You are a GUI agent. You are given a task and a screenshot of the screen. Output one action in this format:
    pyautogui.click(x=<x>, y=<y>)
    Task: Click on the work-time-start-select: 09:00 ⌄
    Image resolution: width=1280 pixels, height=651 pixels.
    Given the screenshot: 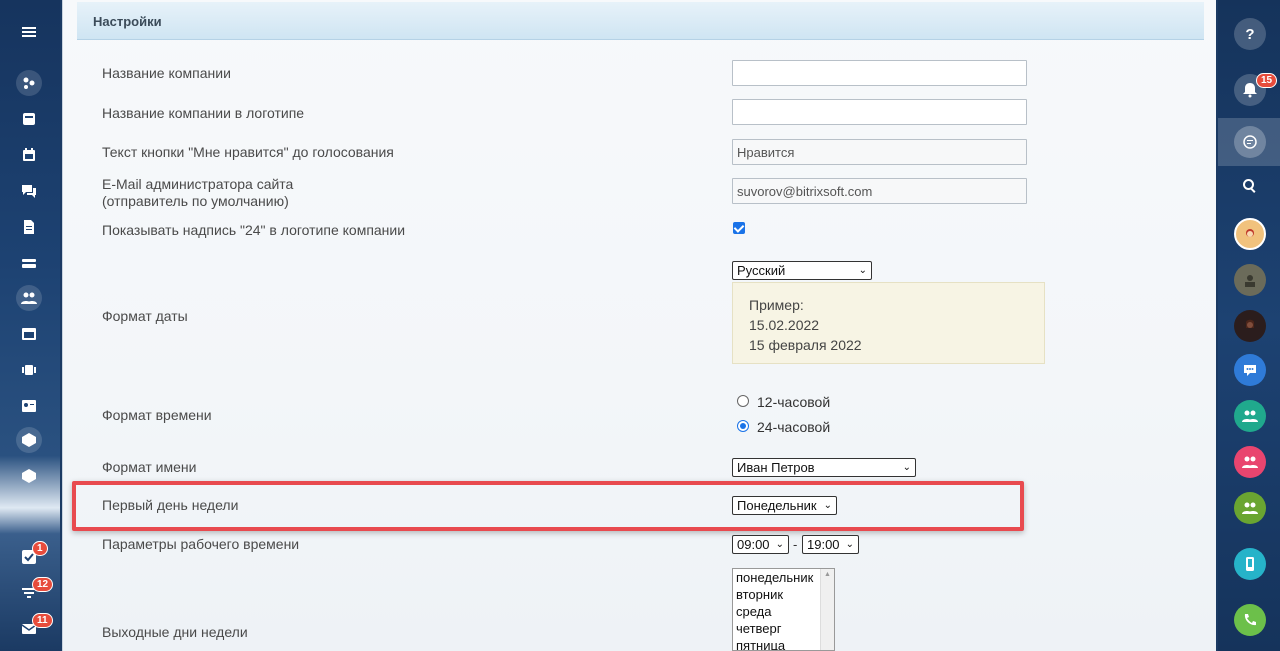 What is the action you would take?
    pyautogui.click(x=760, y=544)
    